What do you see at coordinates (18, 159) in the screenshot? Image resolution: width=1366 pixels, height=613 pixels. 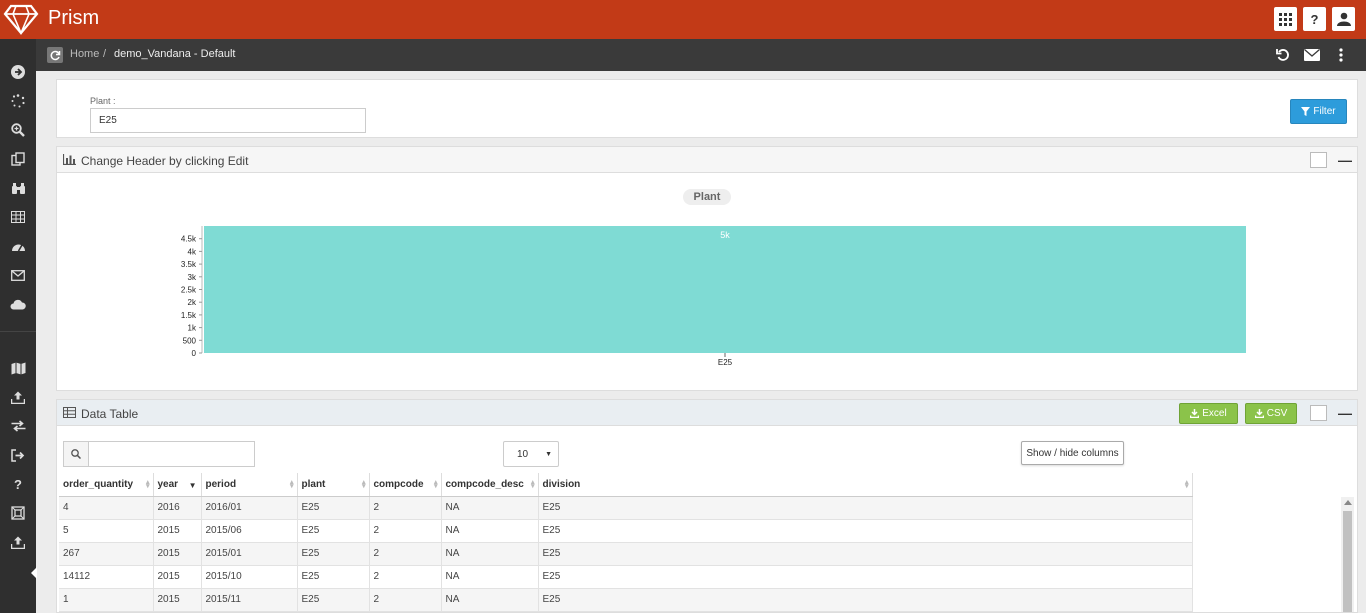 I see `copy-icon` at bounding box center [18, 159].